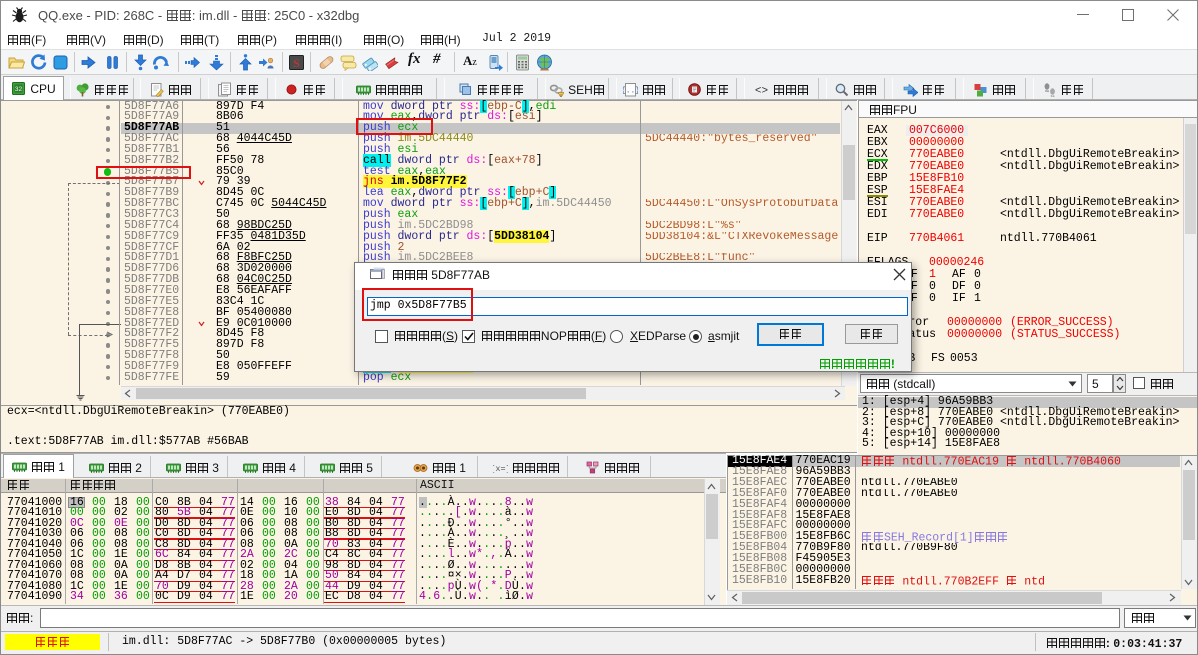 The image size is (1198, 655). Describe the element at coordinates (296, 63) in the screenshot. I see `svg-text: S` at that location.